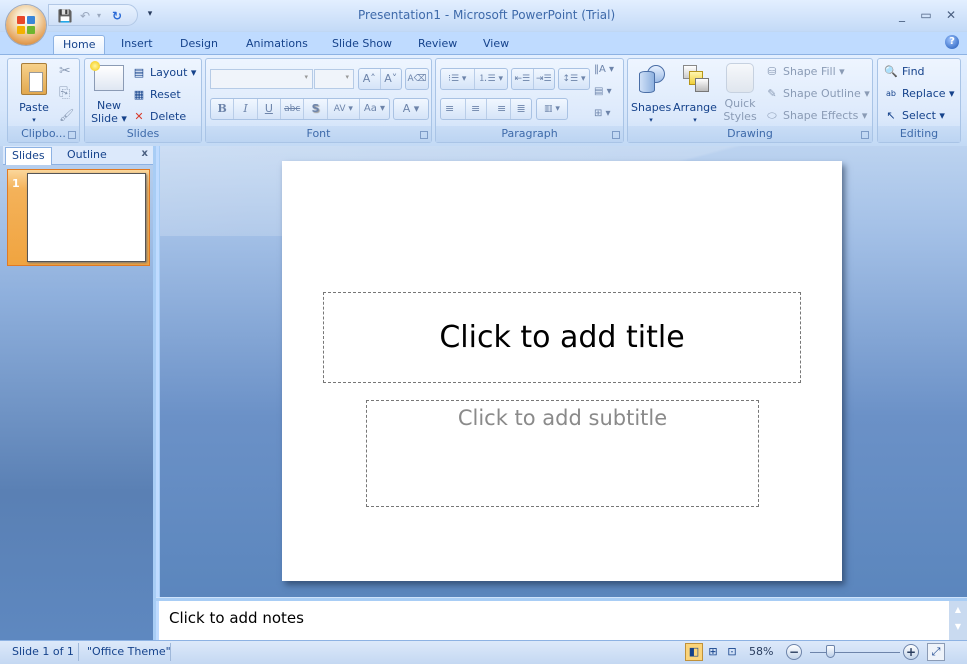 The image size is (967, 664). I want to click on close-pane-icon: x, so click(145, 153).